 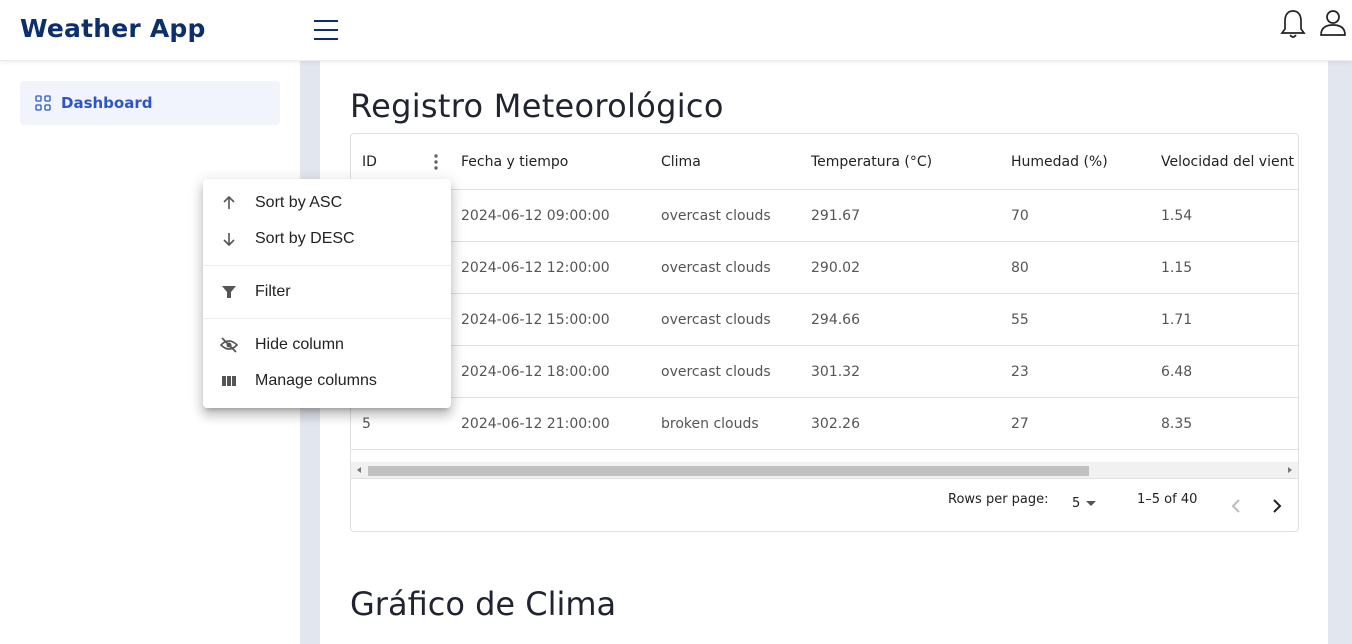 I want to click on page-title: Registro Meteorológico, so click(x=537, y=106).